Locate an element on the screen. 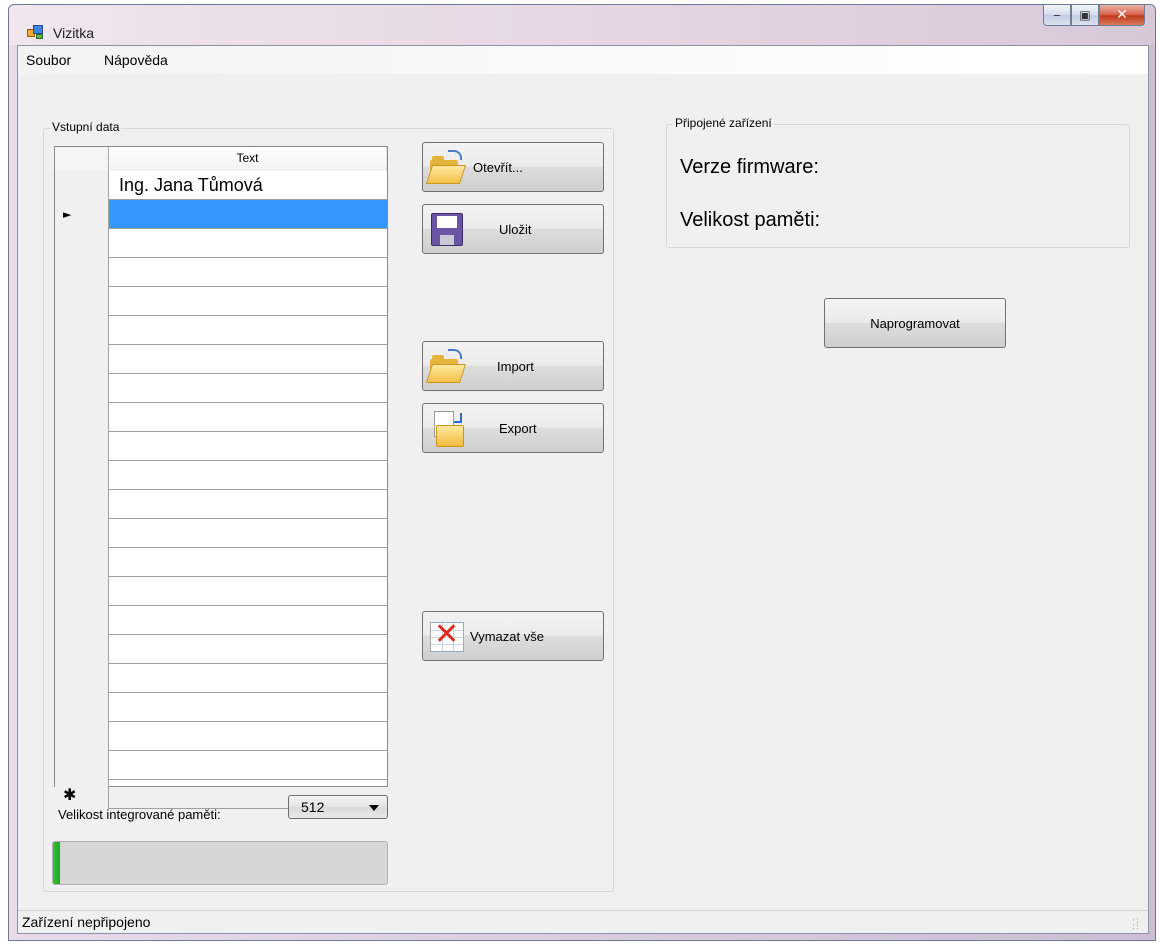 Image resolution: width=1160 pixels, height=943 pixels. save-button: Uložit is located at coordinates (513, 229).